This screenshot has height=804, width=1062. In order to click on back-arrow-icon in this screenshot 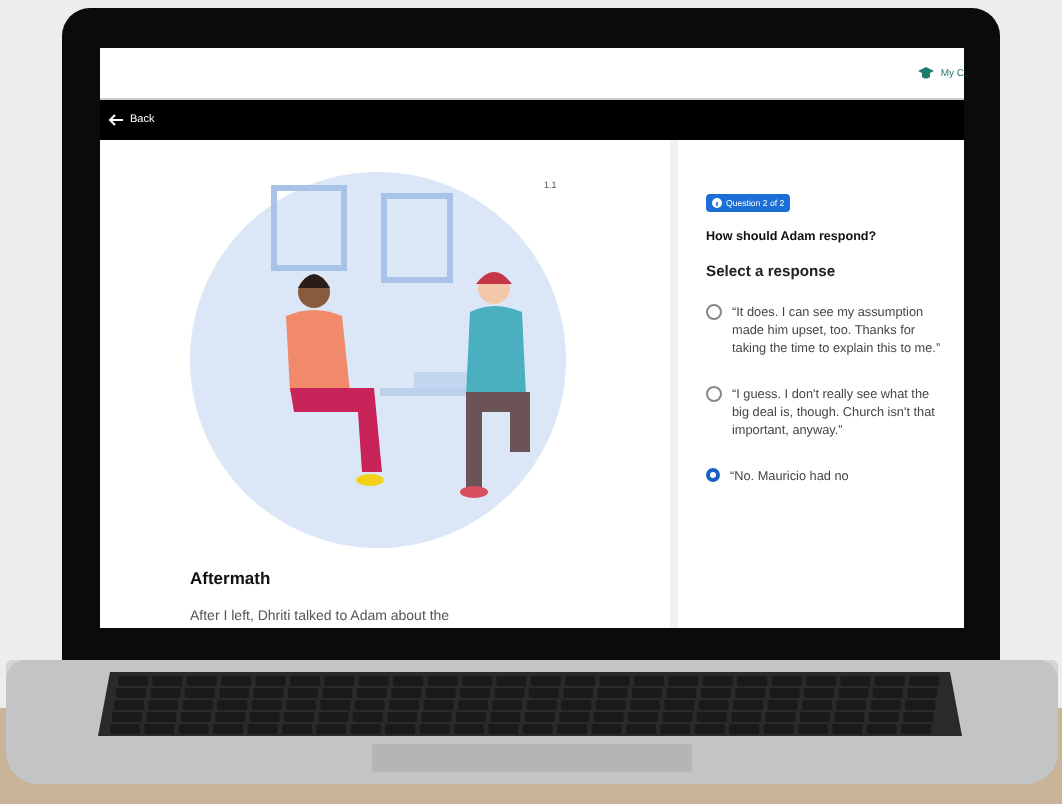, I will do `click(116, 120)`.